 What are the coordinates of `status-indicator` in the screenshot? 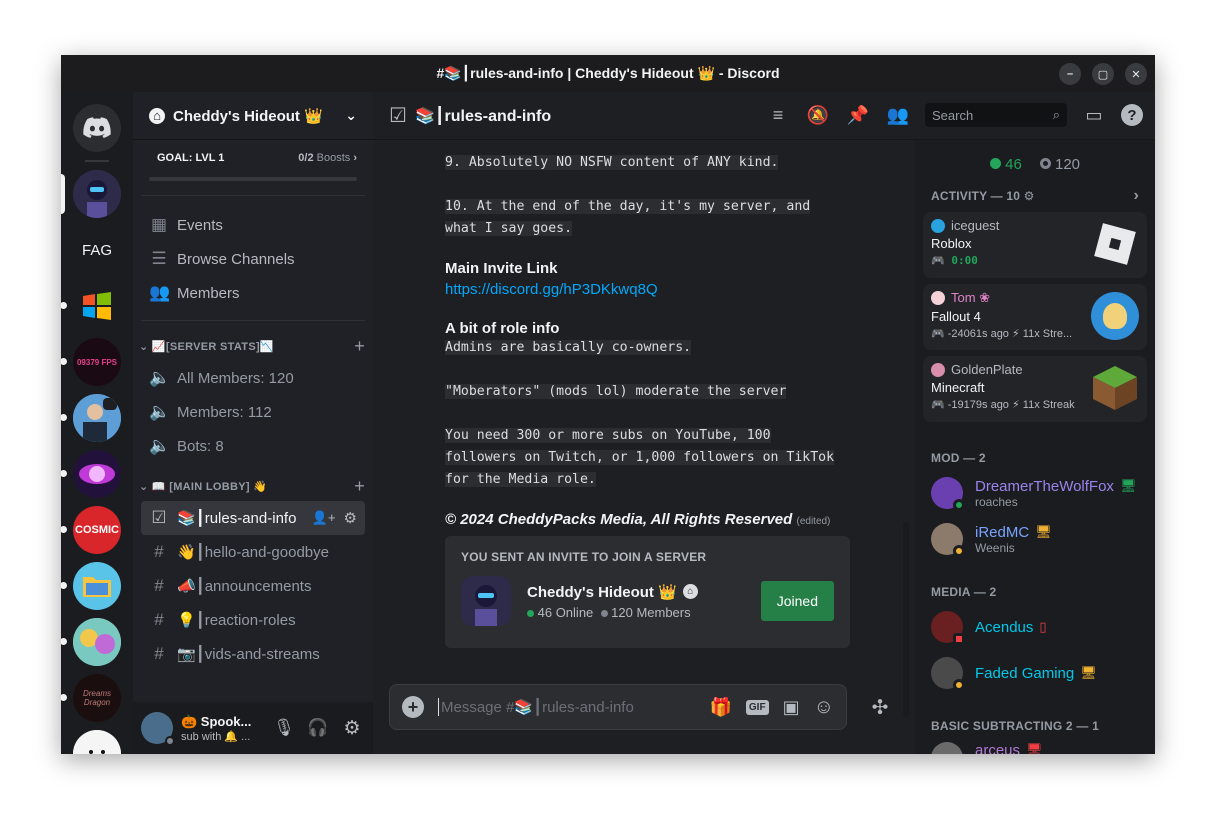 It's located at (170, 741).